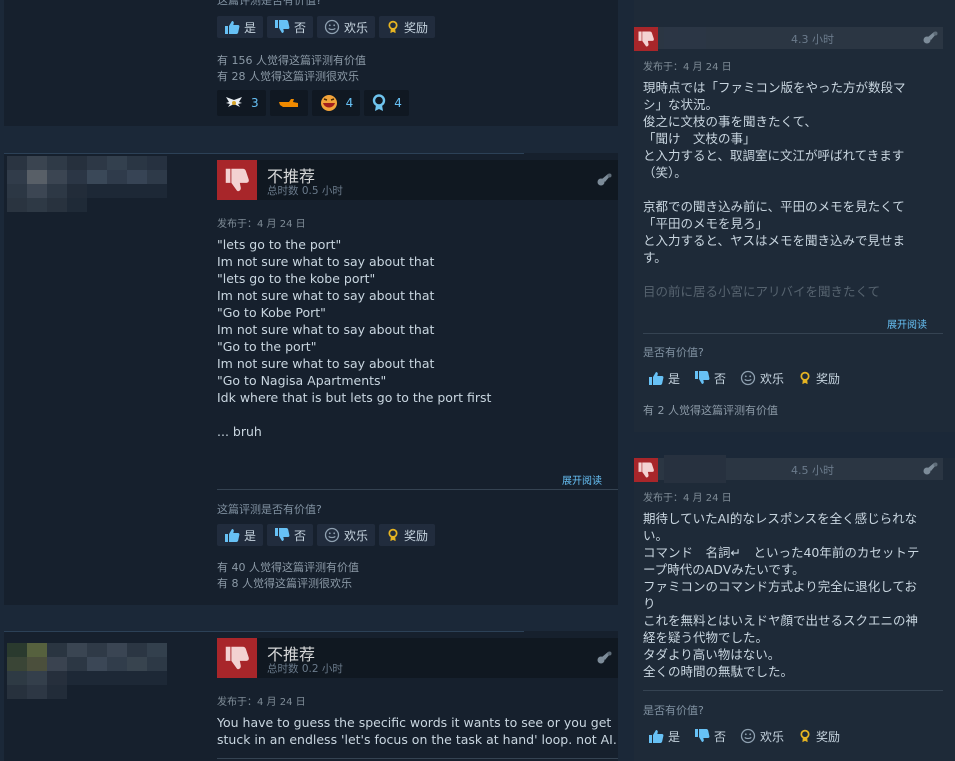 Image resolution: width=955 pixels, height=761 pixels. Describe the element at coordinates (812, 39) in the screenshot. I see `hours-played: 4.3 小时` at that location.